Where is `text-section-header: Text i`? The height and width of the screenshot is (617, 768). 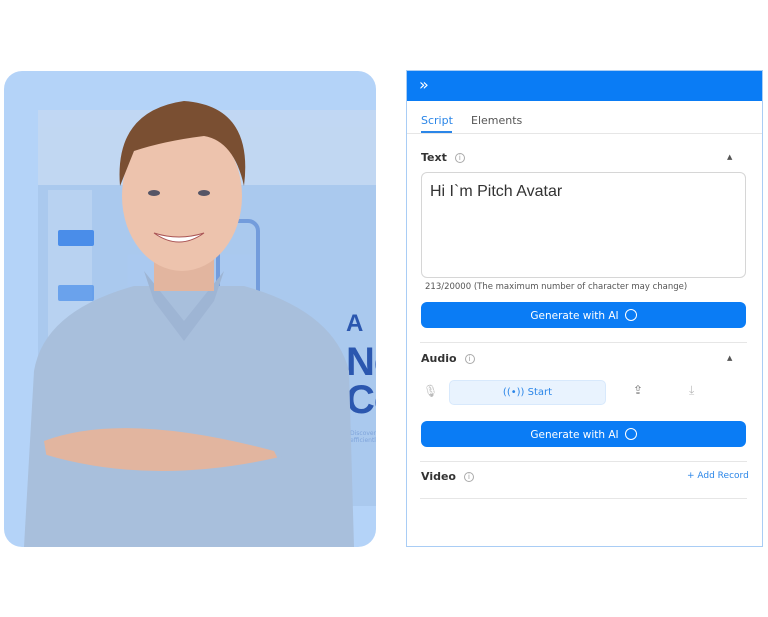
text-section-header: Text i is located at coordinates (443, 157).